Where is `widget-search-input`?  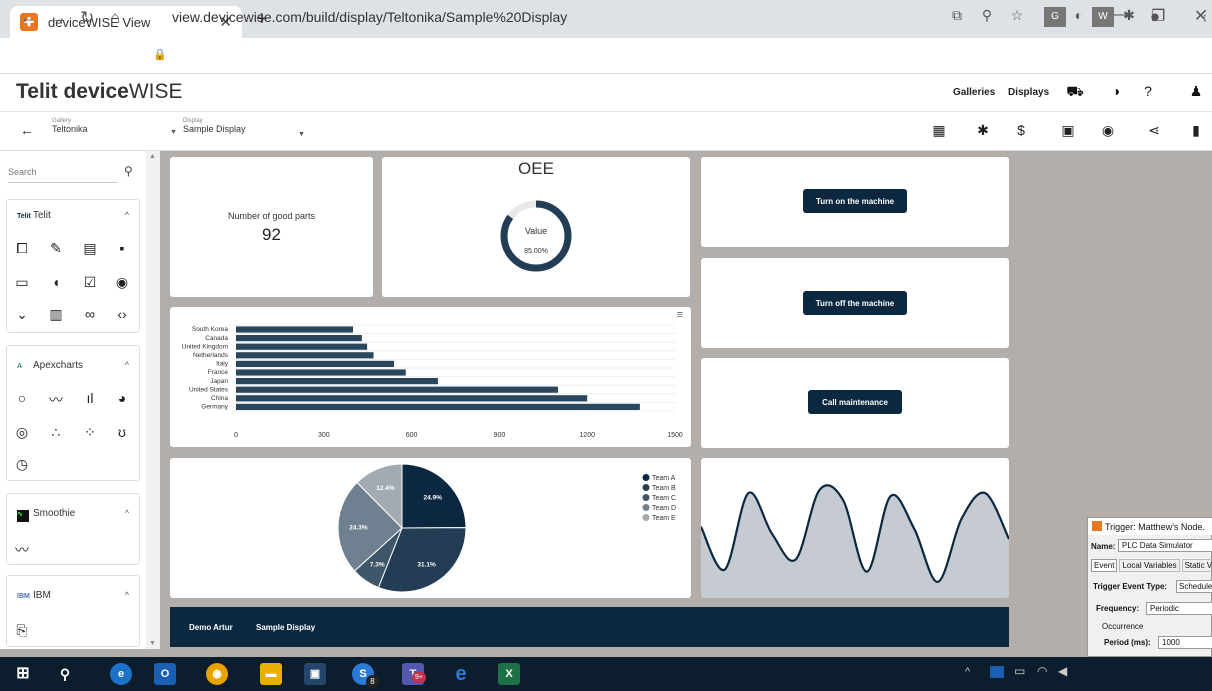 widget-search-input is located at coordinates (63, 172).